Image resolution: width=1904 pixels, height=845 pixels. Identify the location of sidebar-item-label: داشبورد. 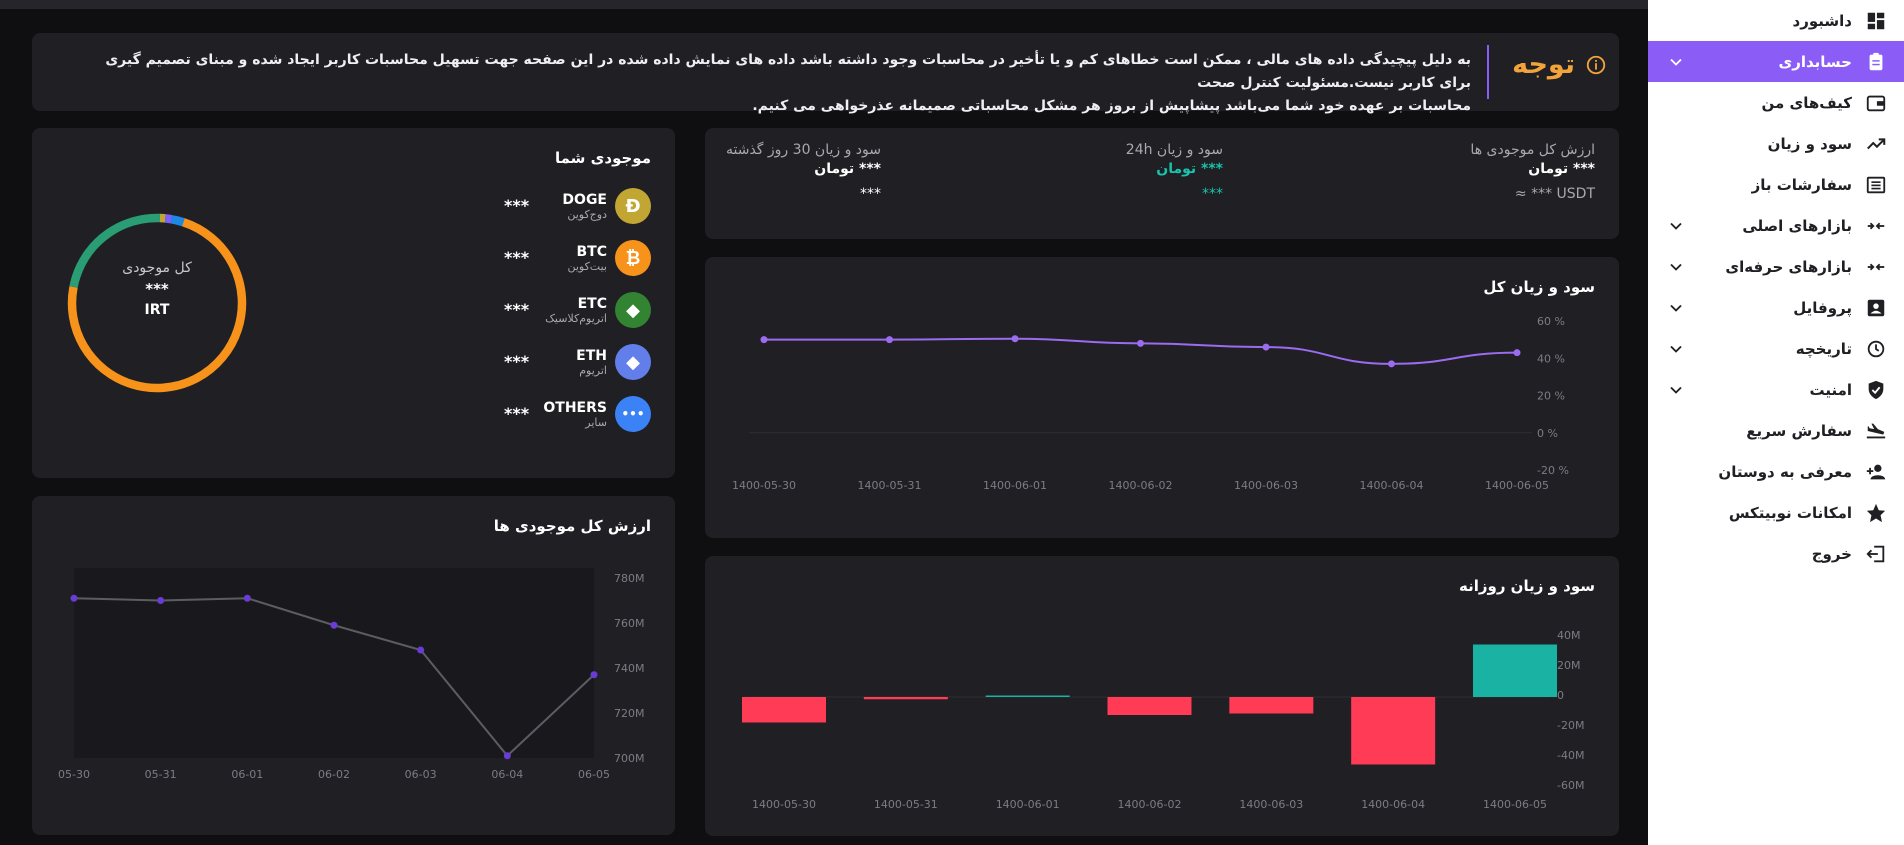
(1822, 20).